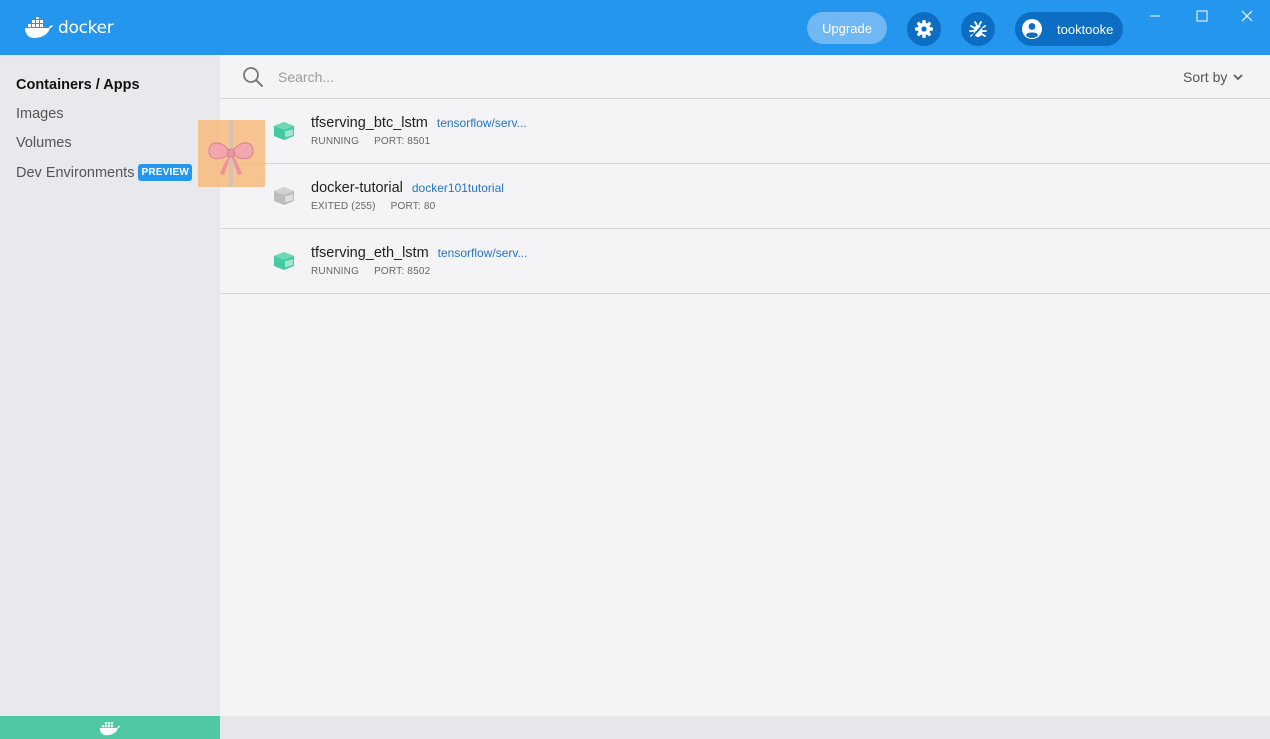 The width and height of the screenshot is (1270, 739). I want to click on container-port: PORT: 8501, so click(402, 141).